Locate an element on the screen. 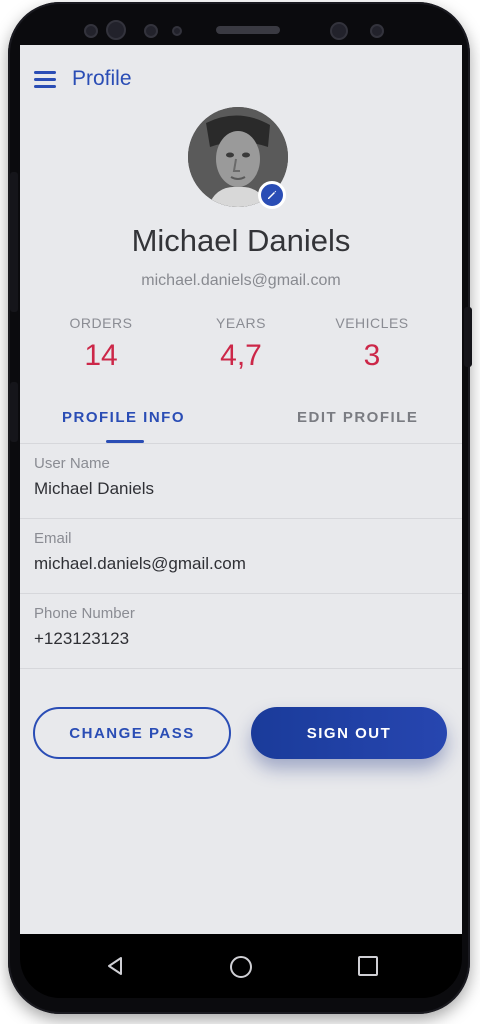  profile-email: michael.daniels@gmail.com is located at coordinates (241, 280).